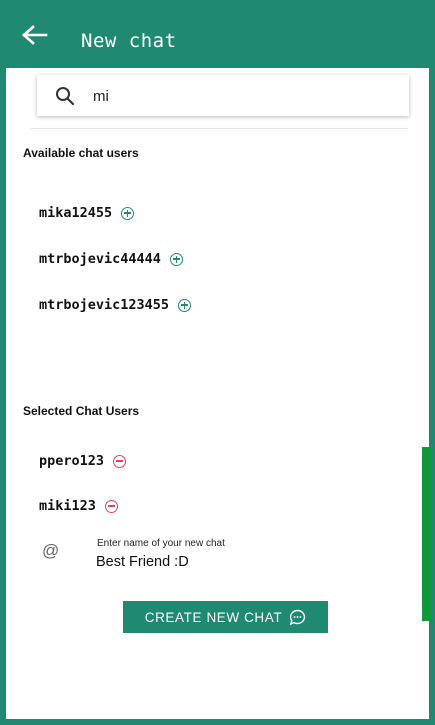 The height and width of the screenshot is (725, 435). What do you see at coordinates (219, 128) in the screenshot?
I see `divider` at bounding box center [219, 128].